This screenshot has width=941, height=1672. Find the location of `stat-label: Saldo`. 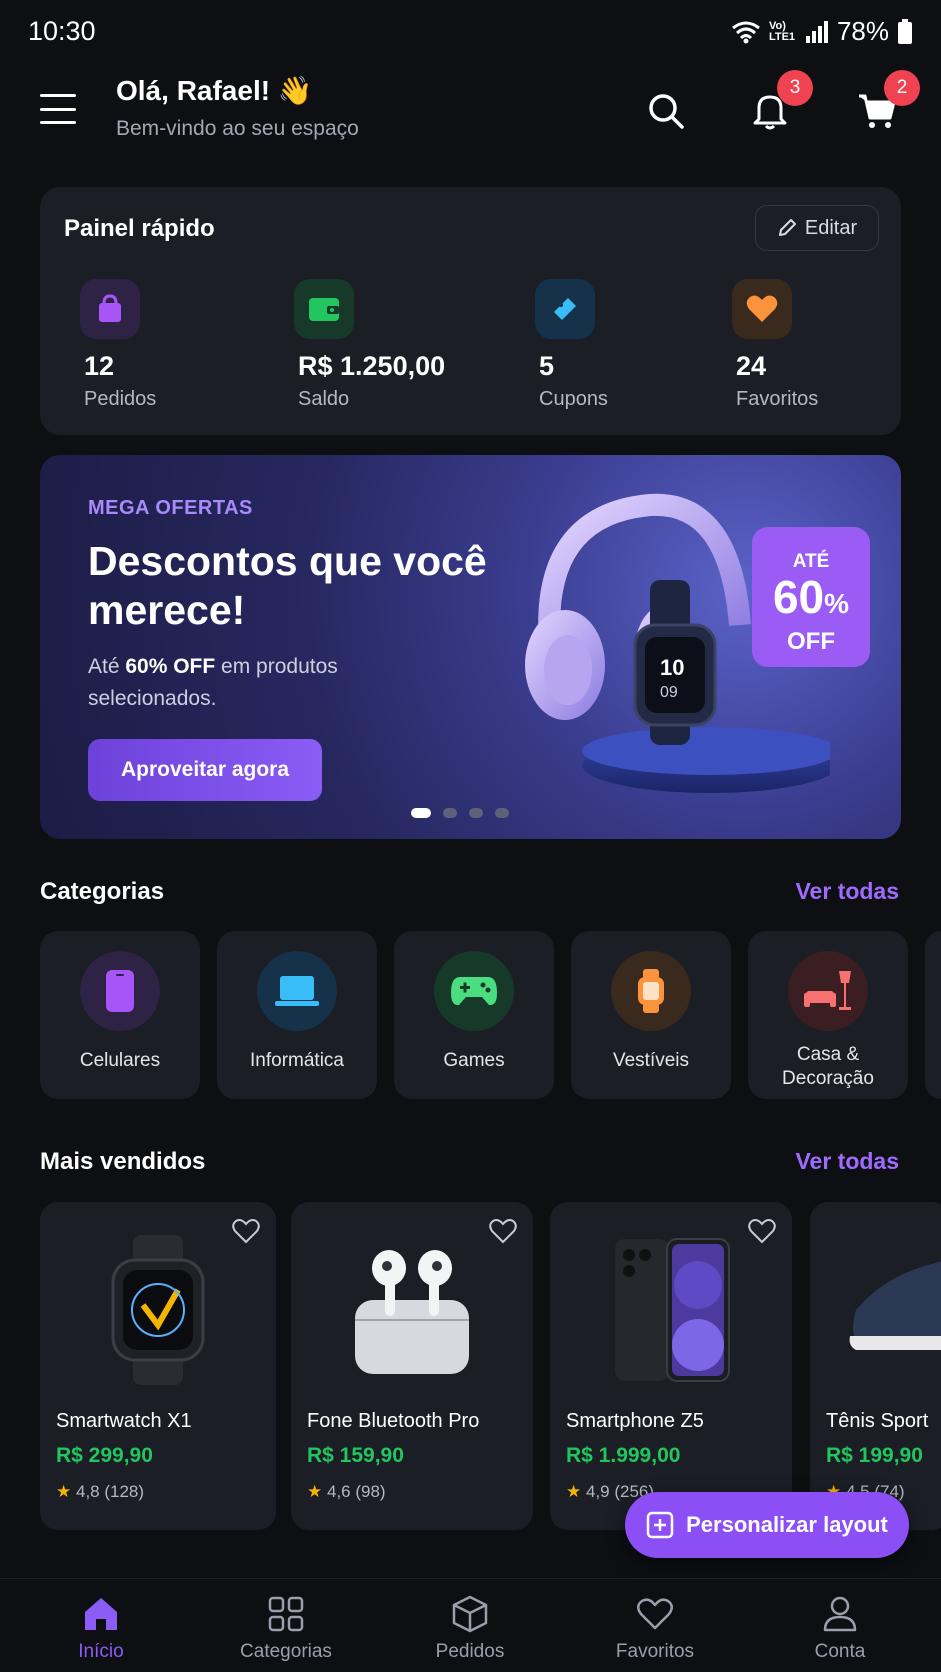

stat-label: Saldo is located at coordinates (324, 399).